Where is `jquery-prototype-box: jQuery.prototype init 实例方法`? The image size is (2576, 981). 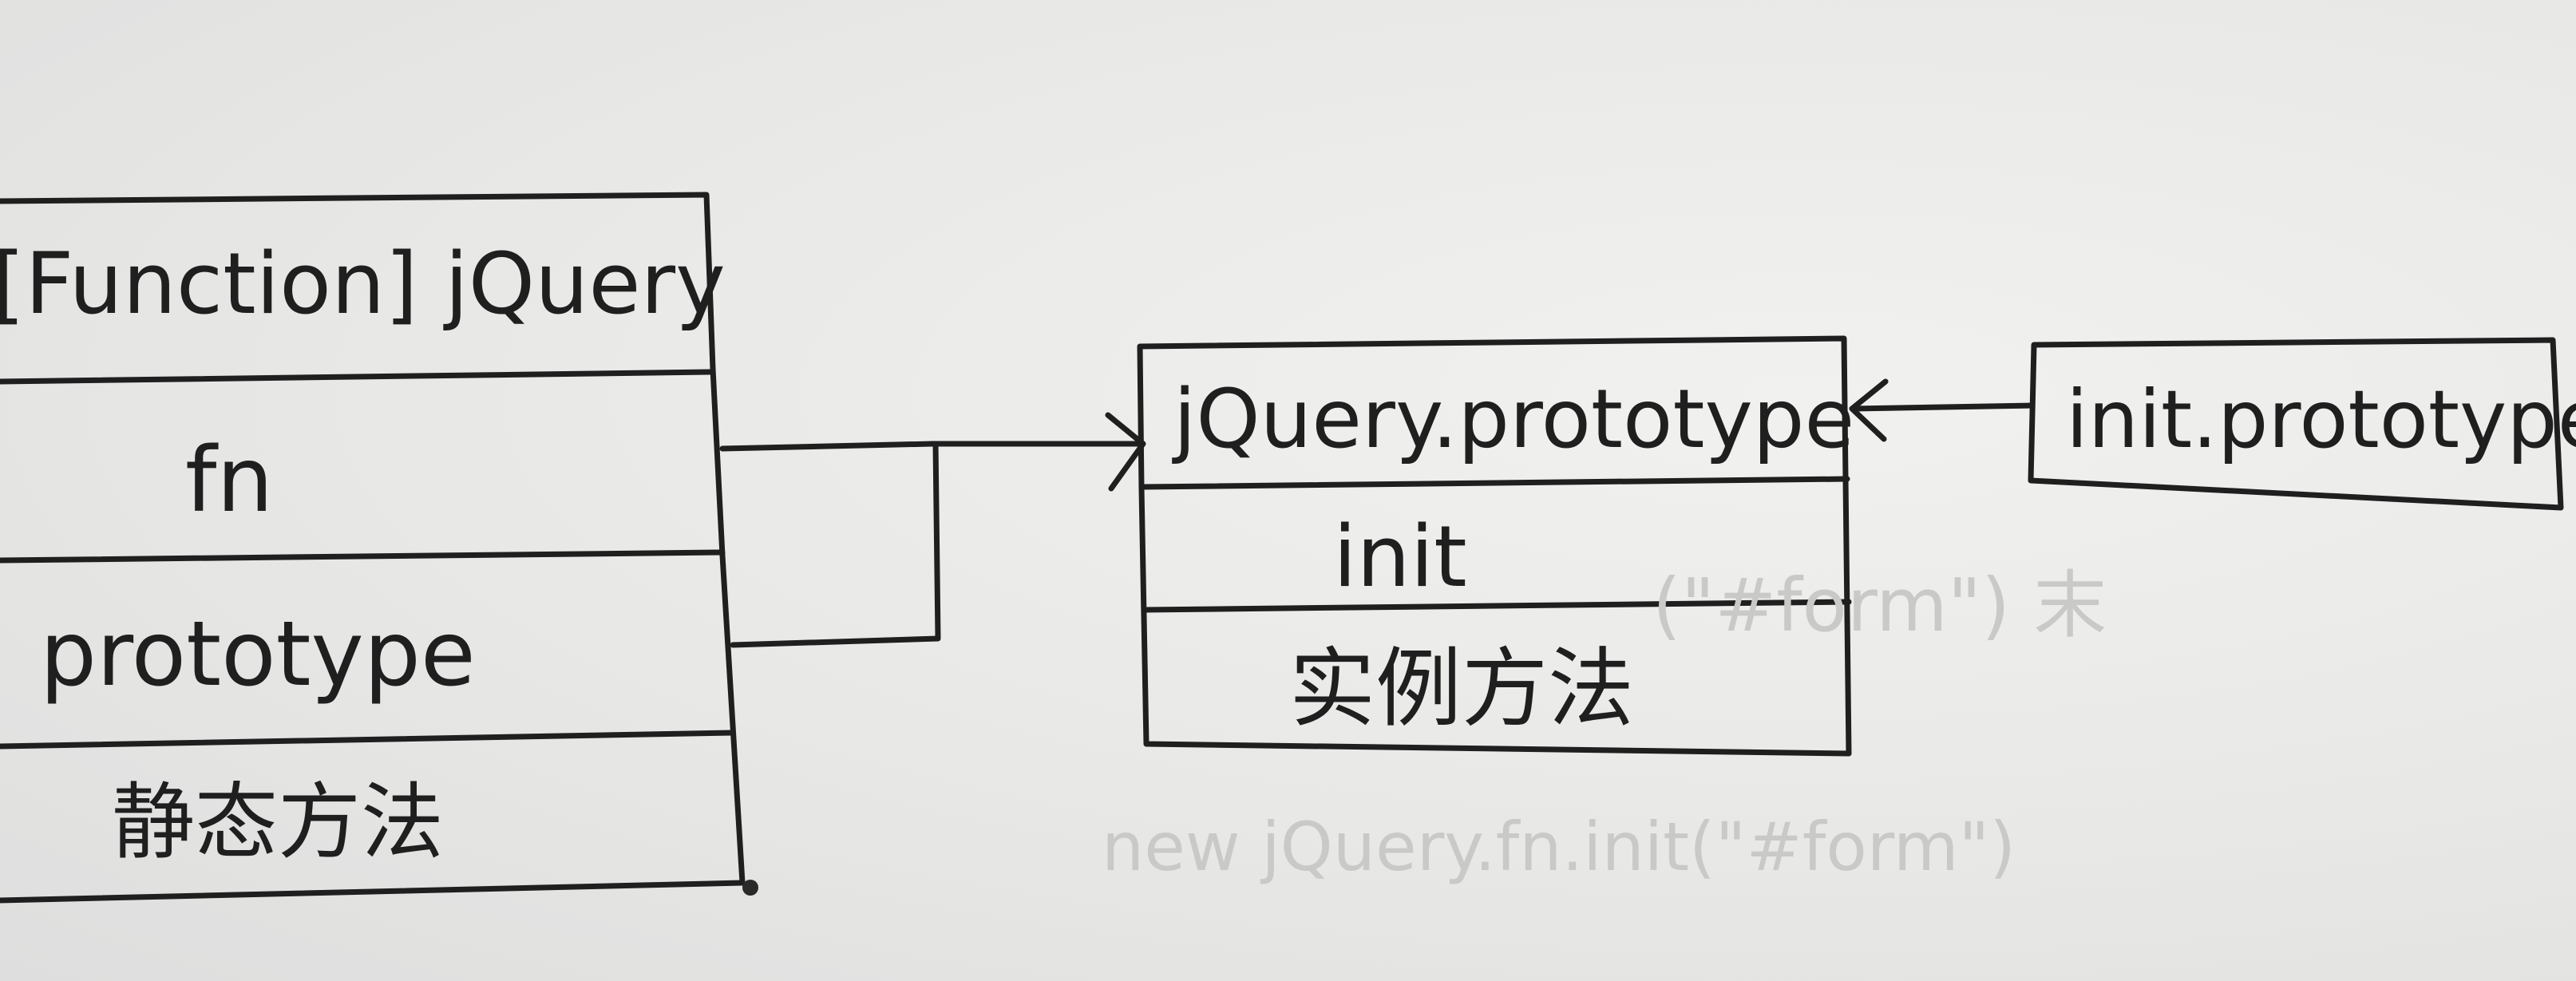 jquery-prototype-box: jQuery.prototype init 实例方法 is located at coordinates (1495, 546).